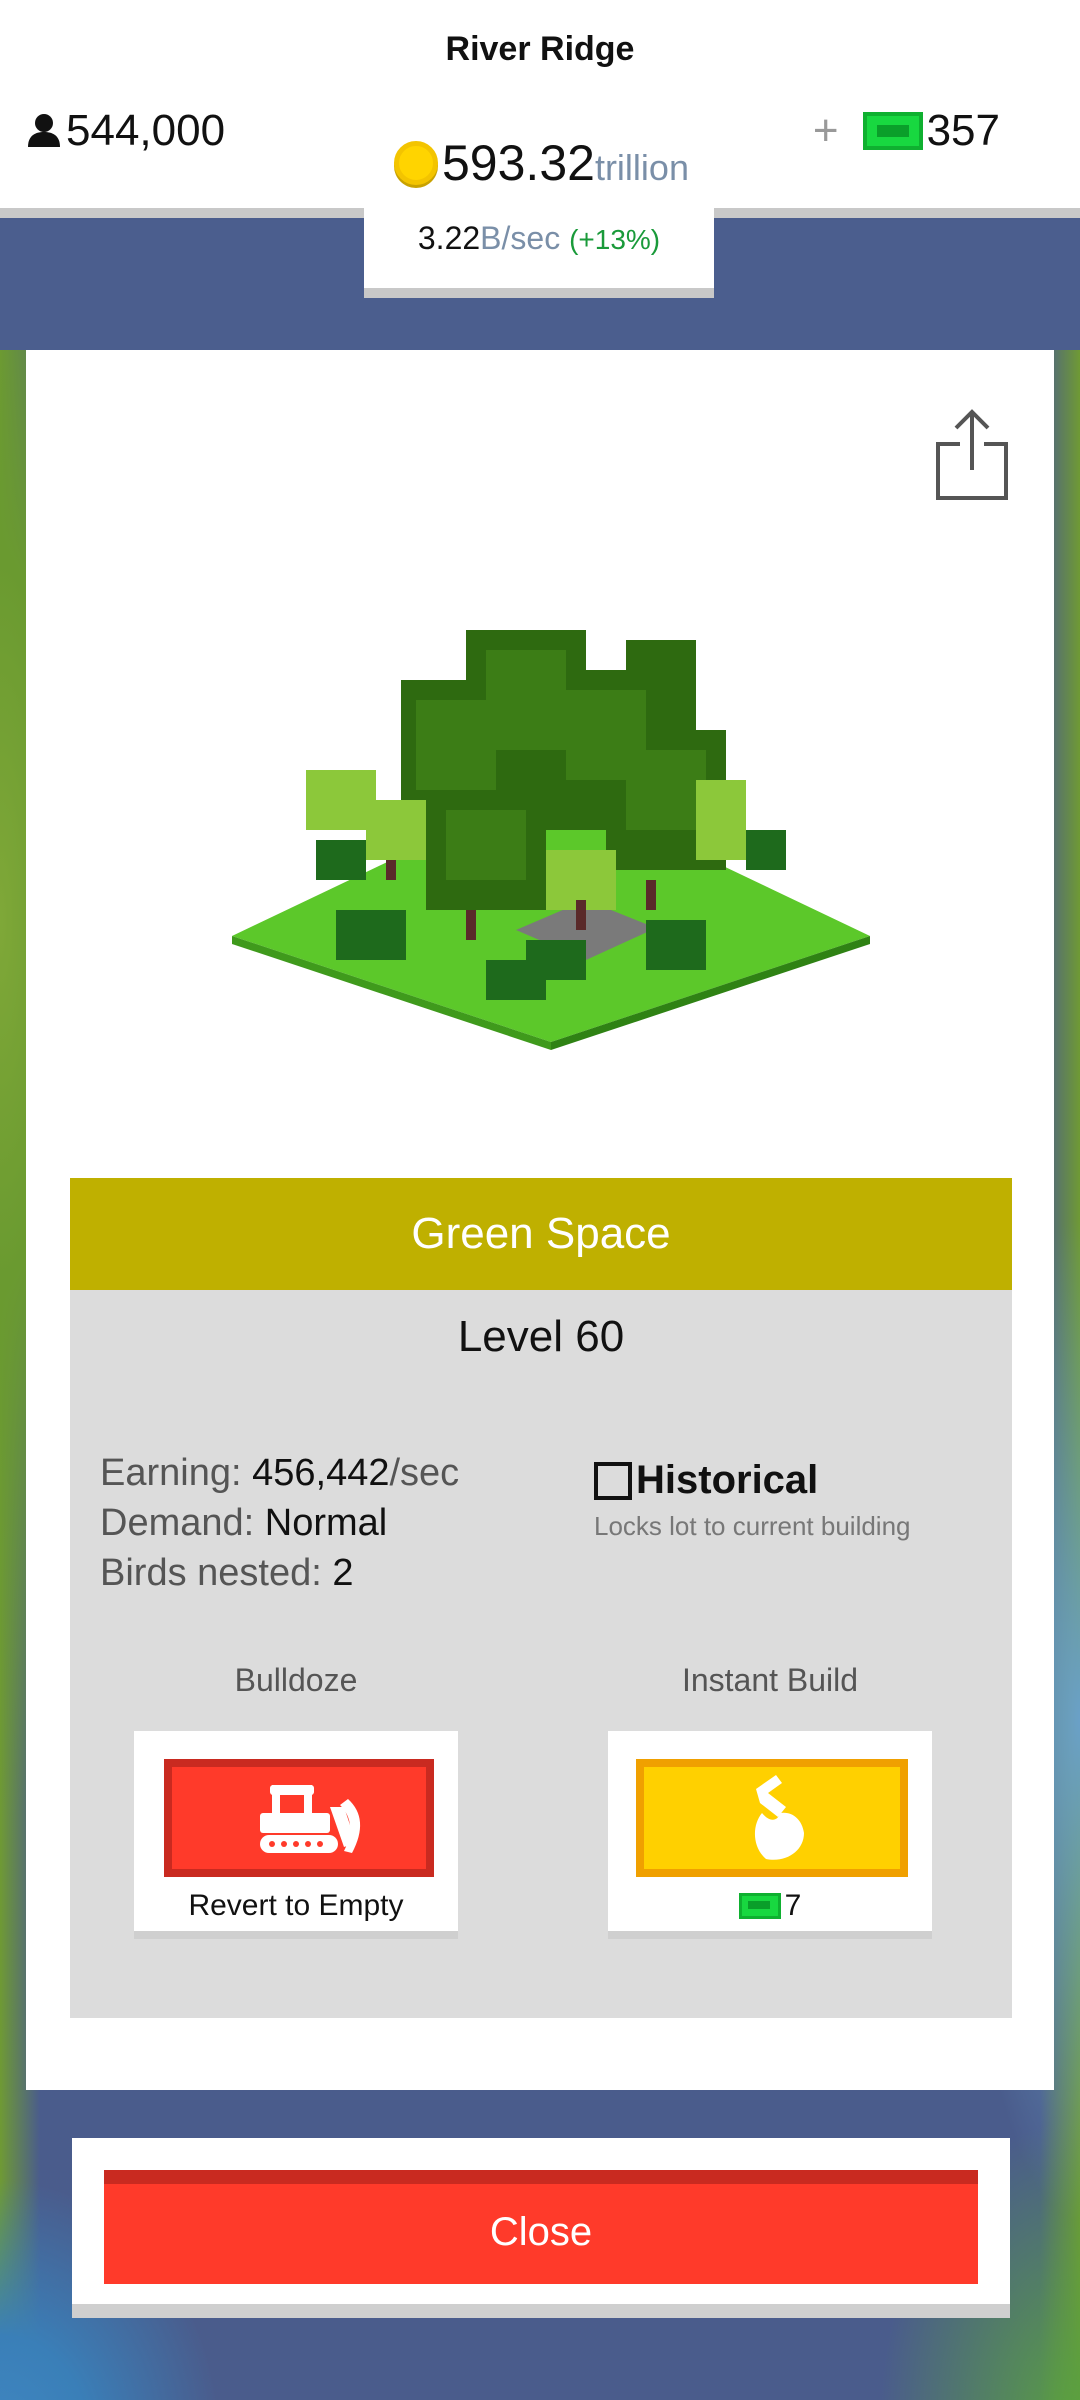  What do you see at coordinates (518, 163) in the screenshot?
I see `cash-value: 593.32` at bounding box center [518, 163].